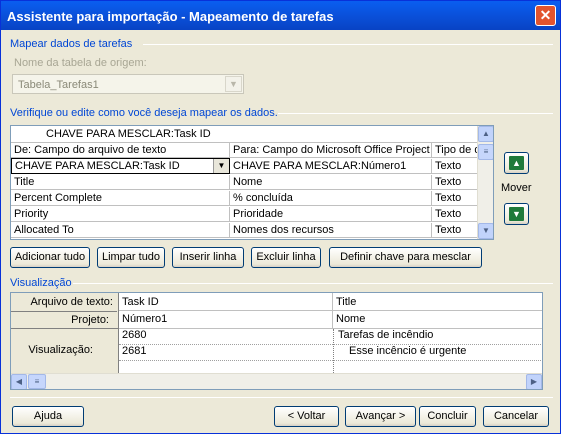  What do you see at coordinates (97, 166) in the screenshot?
I see `grid-cell-from-value: CHAVE PARA MESCLAR:Task ID` at bounding box center [97, 166].